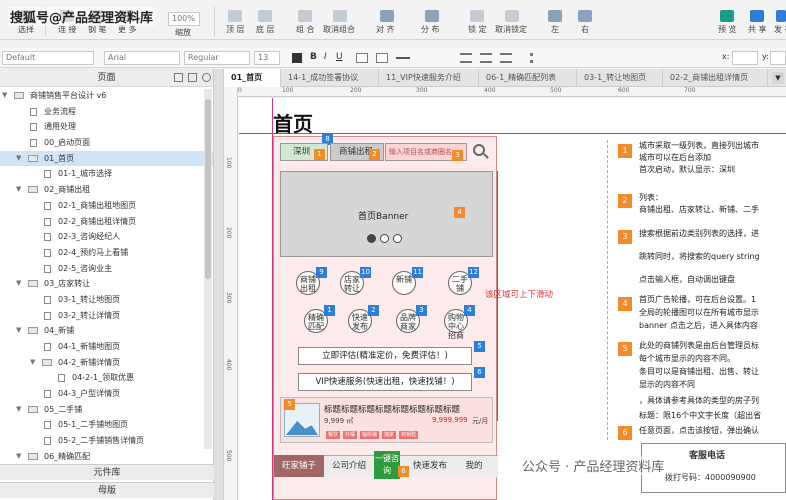 Image resolution: width=786 pixels, height=500 pixels. I want to click on tree-item: ▼ 04_新铺, so click(106, 331).